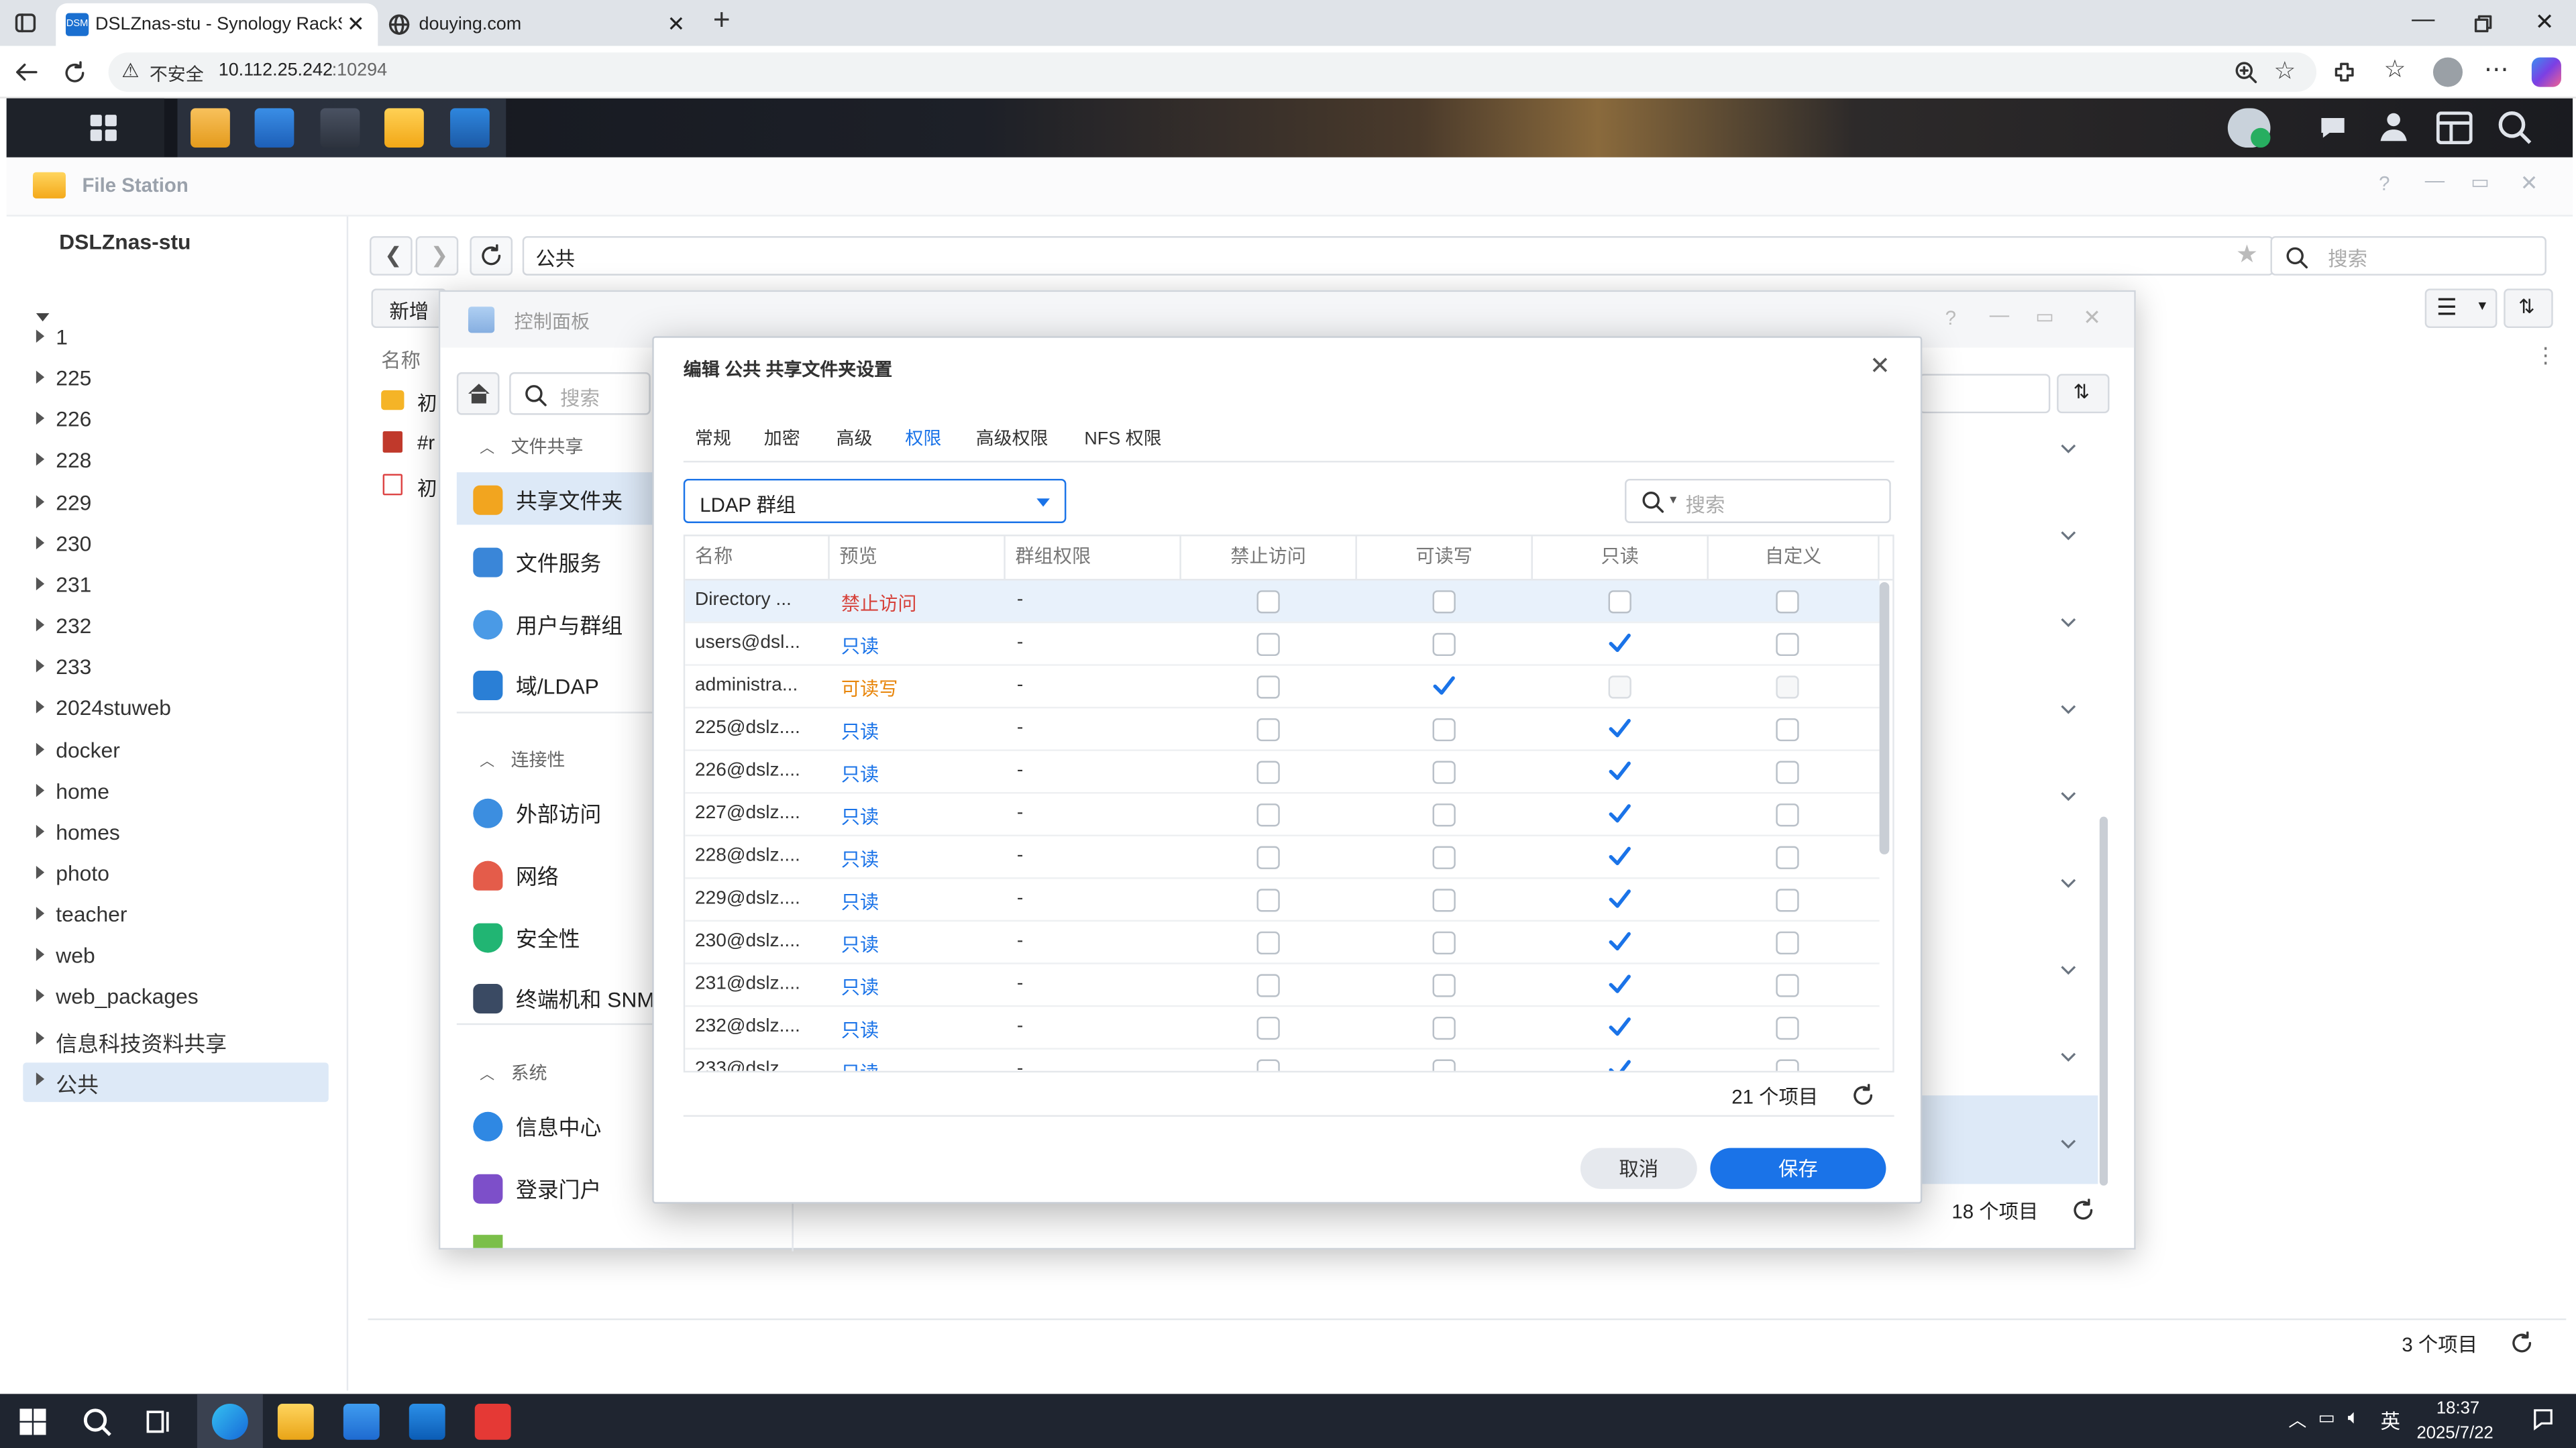 This screenshot has width=2576, height=1448. I want to click on dialog-tab: 权限, so click(923, 438).